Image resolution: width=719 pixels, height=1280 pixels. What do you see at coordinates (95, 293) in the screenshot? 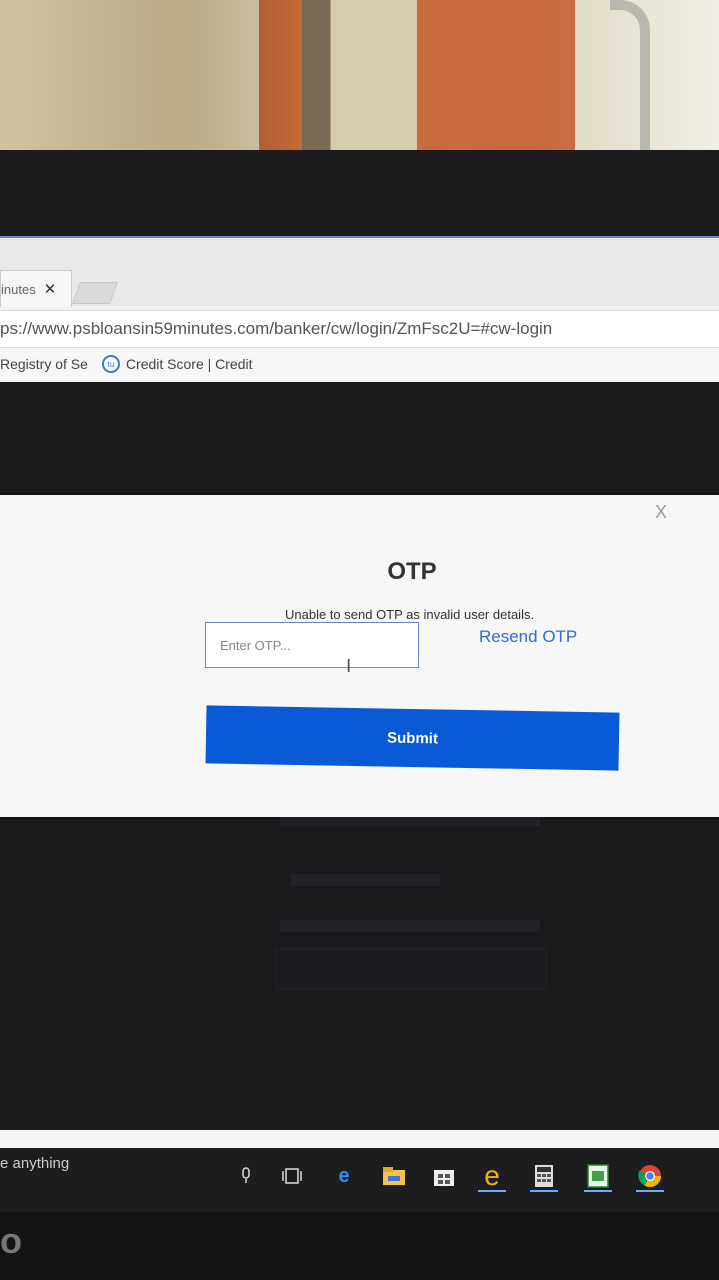
I see `new-tab-button` at bounding box center [95, 293].